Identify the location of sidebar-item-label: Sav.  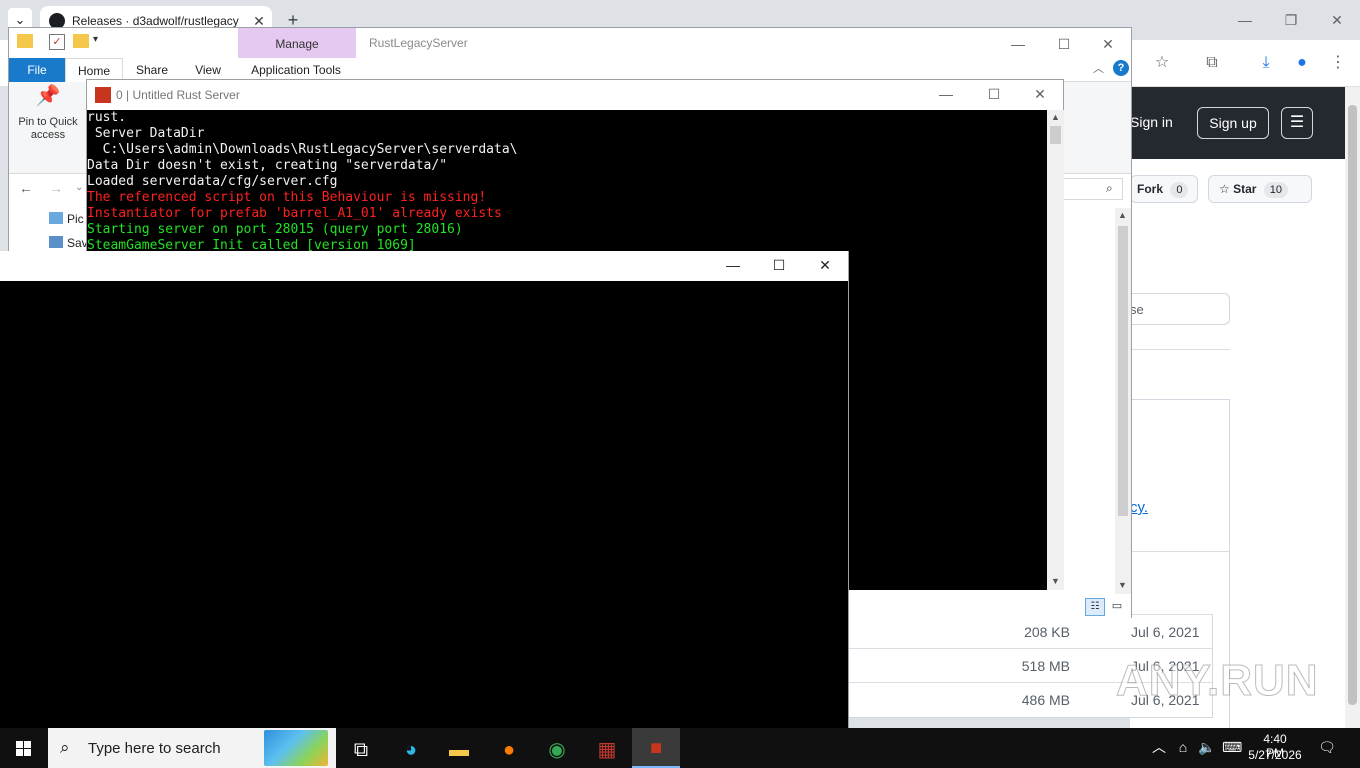
(77, 243).